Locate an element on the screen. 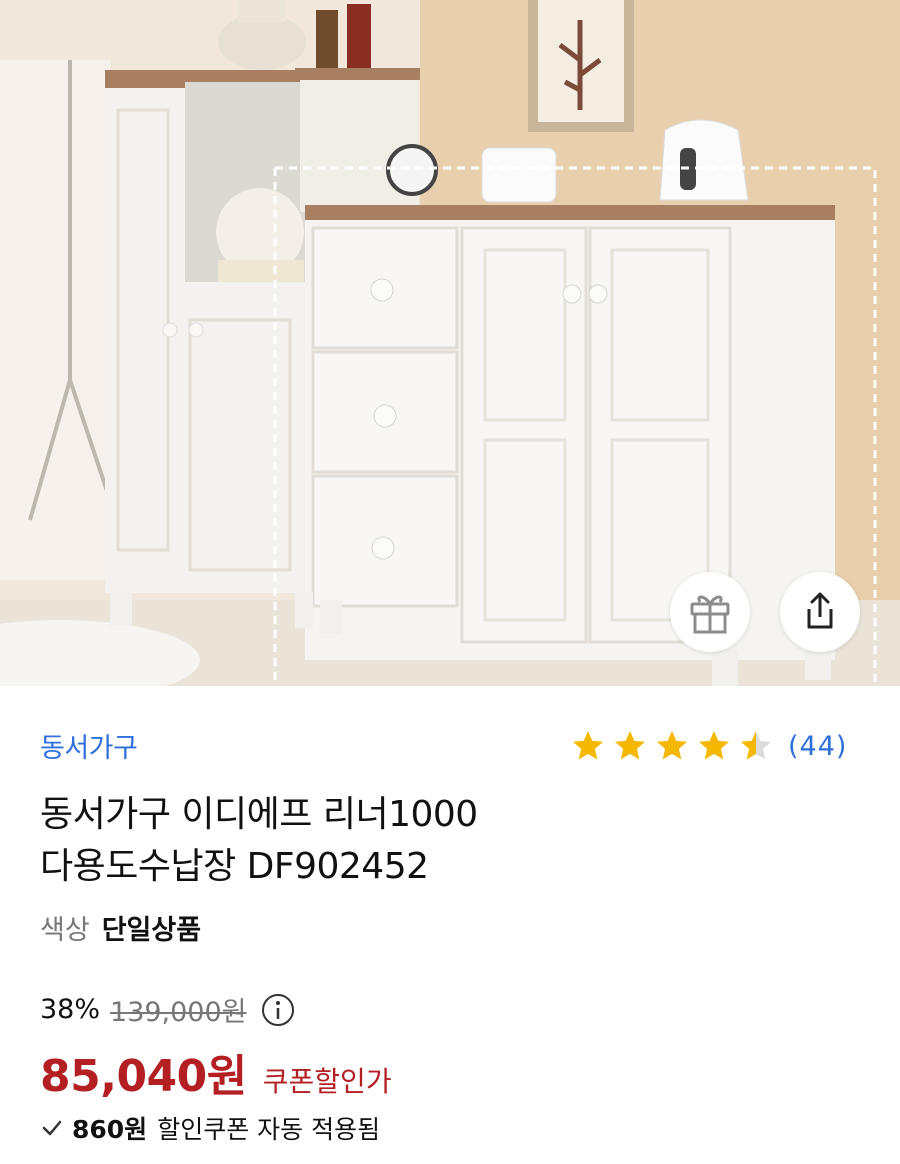 Image resolution: width=900 pixels, height=1164 pixels. final-price-row: 85,040원 쿠폰할인가 is located at coordinates (216, 1072).